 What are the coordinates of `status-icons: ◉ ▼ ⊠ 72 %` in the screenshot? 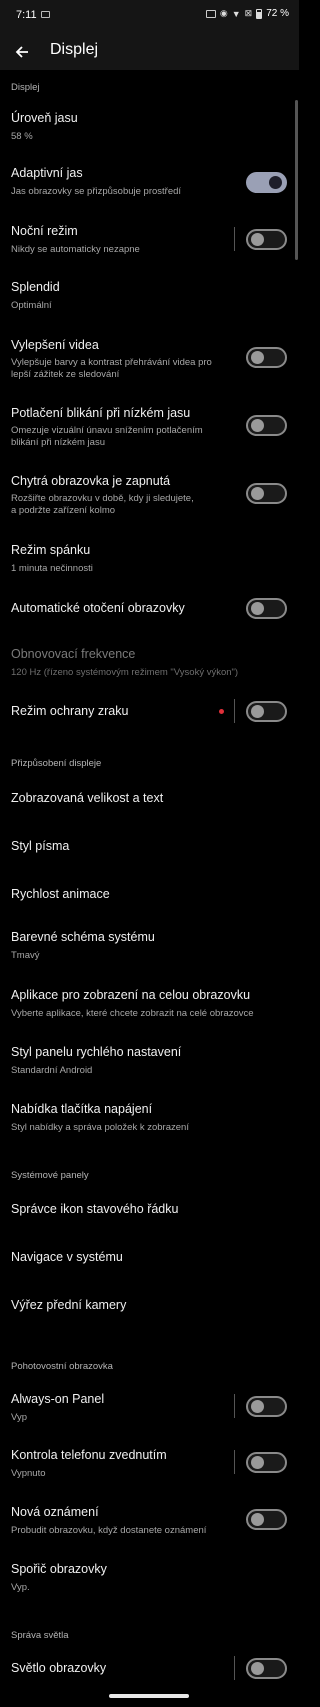 It's located at (247, 13).